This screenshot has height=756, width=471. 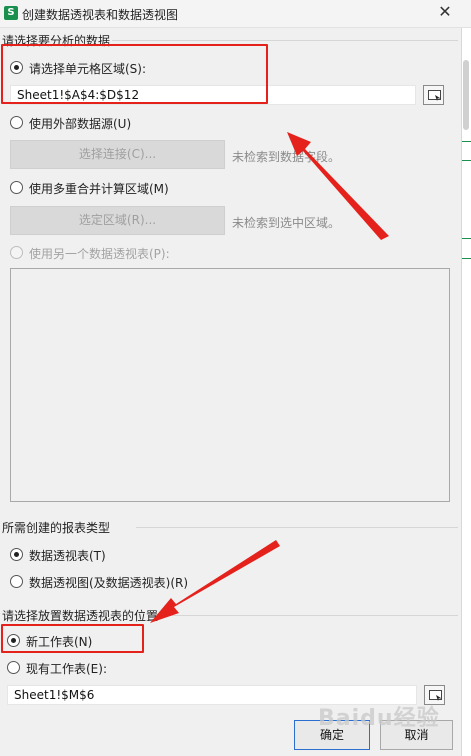 What do you see at coordinates (56, 528) in the screenshot?
I see `report-type-header: 所需创建的报表类型` at bounding box center [56, 528].